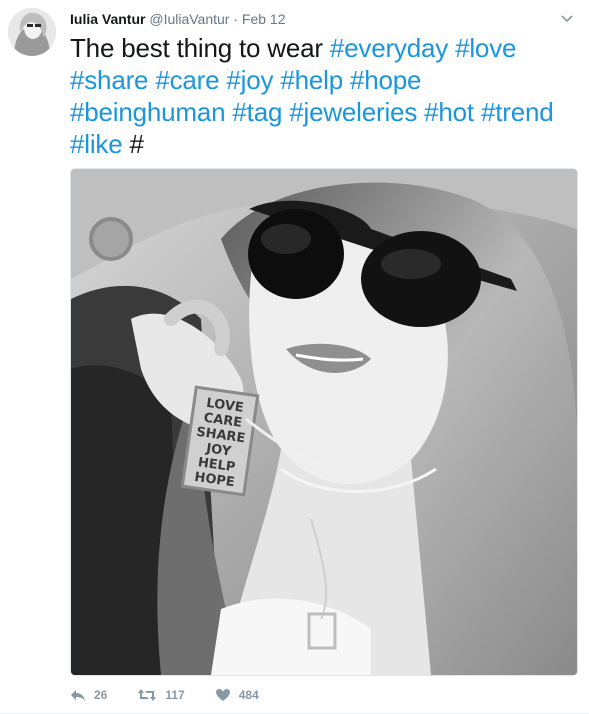 This screenshot has height=714, width=589. I want to click on tweet-header: Iulia Vantur @IuliaVantur · Feb 12, so click(314, 19).